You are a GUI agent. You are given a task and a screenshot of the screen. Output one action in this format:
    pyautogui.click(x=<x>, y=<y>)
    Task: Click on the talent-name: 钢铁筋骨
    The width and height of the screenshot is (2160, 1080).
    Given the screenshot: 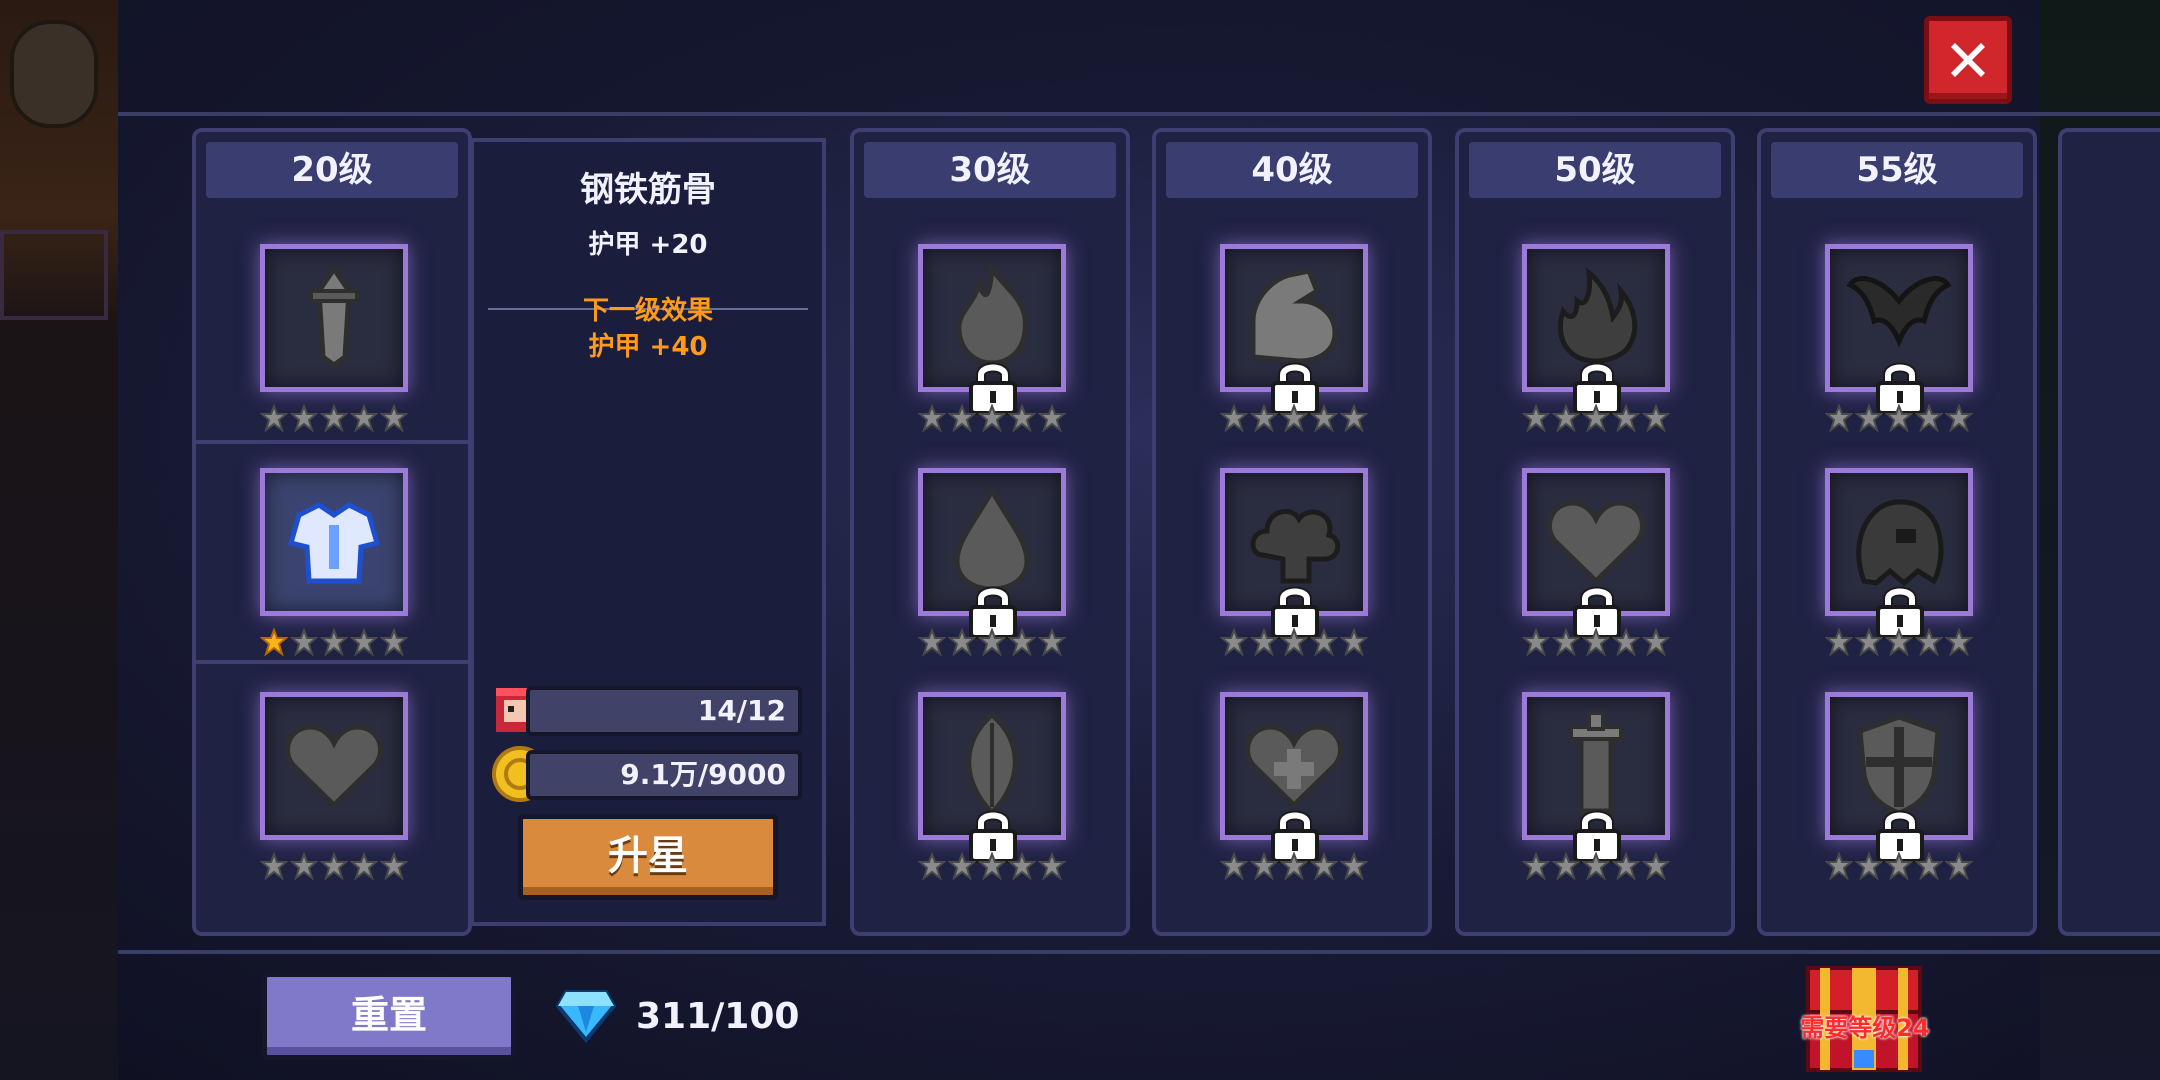 What is the action you would take?
    pyautogui.click(x=648, y=190)
    